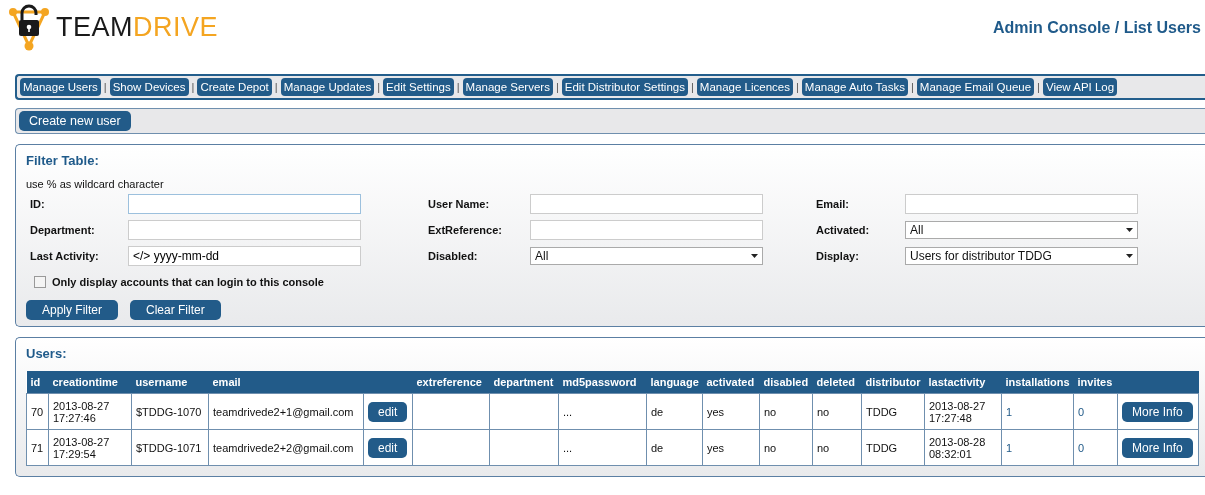 This screenshot has height=495, width=1205. Describe the element at coordinates (1080, 87) in the screenshot. I see `nav-button: View API Log` at that location.